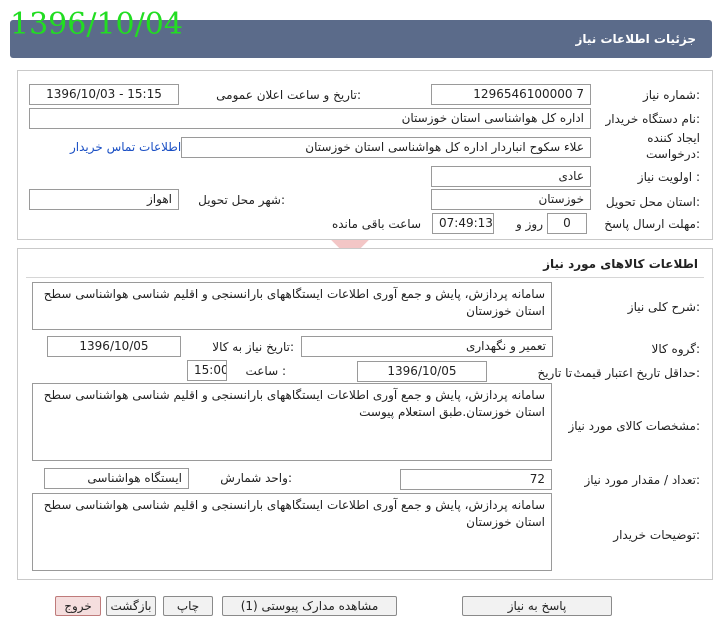 The image size is (722, 633). I want to click on deadline-label: مهلت ارسال پاسخ:, so click(652, 224).